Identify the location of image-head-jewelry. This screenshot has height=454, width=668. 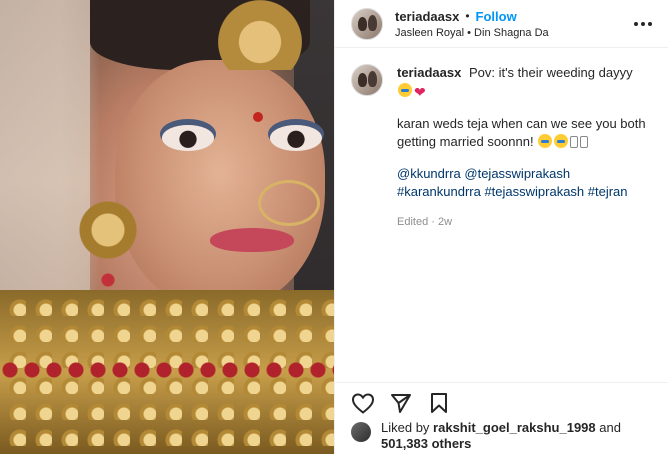
(260, 35).